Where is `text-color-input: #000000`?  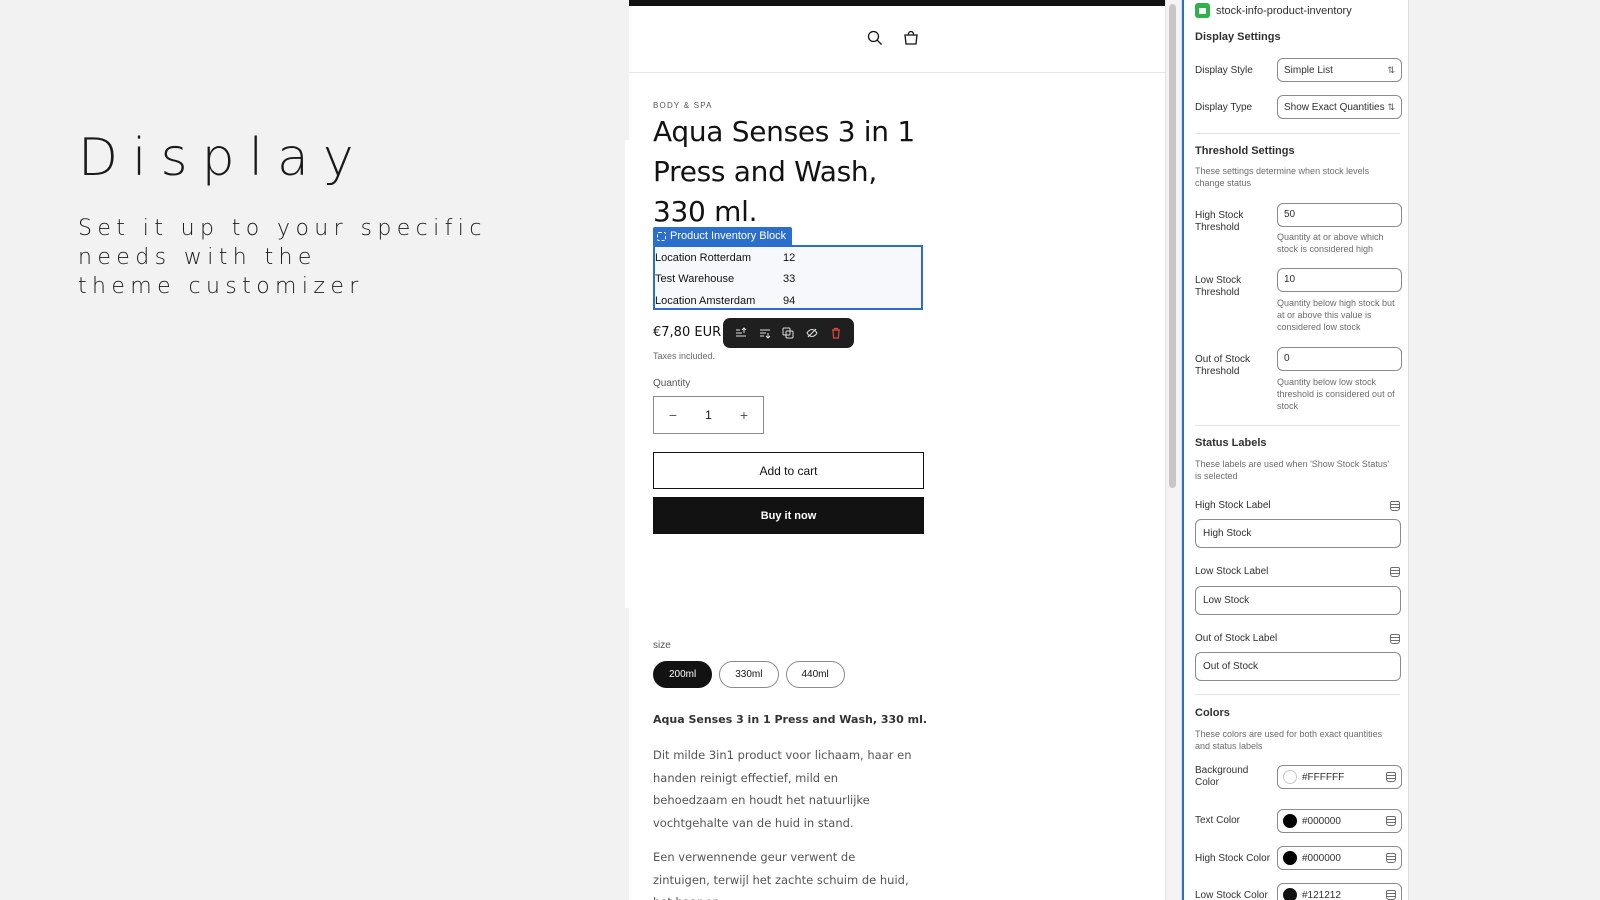 text-color-input: #000000 is located at coordinates (1339, 821).